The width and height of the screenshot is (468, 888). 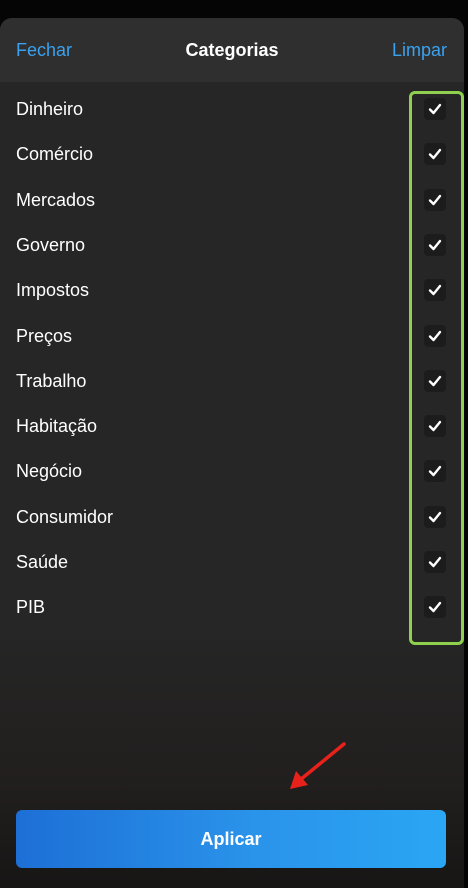 I want to click on clear-button: Limpar, so click(x=419, y=50).